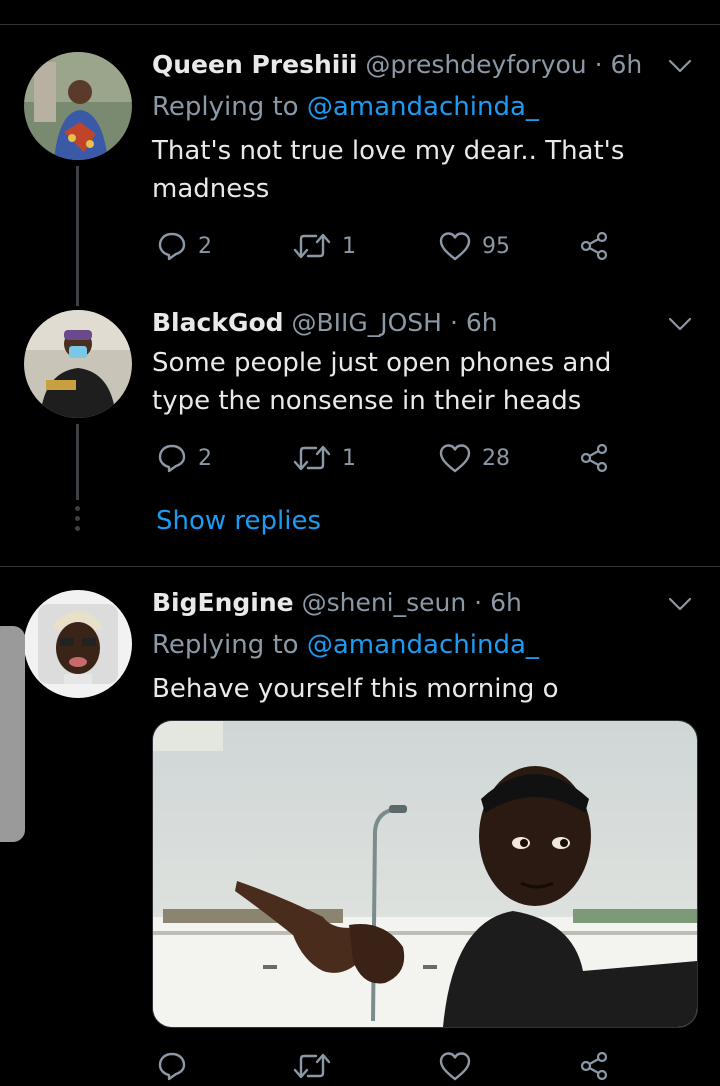 The image size is (720, 1086). I want to click on display-name: BlackGod, so click(218, 322).